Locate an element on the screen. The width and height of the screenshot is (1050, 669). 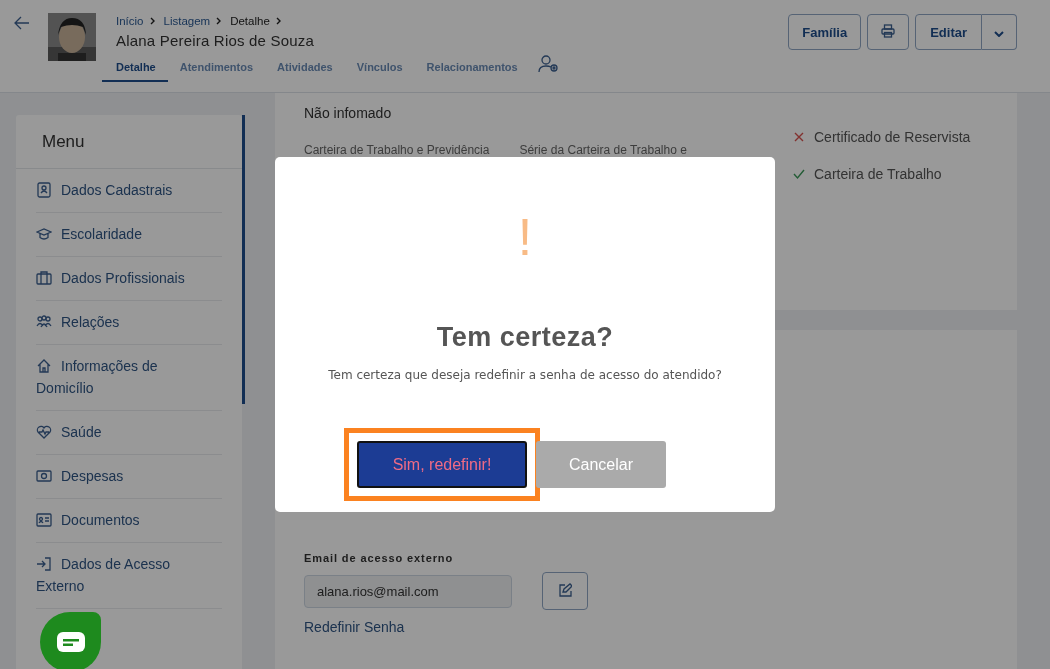
id-card-icon is located at coordinates (44, 520).